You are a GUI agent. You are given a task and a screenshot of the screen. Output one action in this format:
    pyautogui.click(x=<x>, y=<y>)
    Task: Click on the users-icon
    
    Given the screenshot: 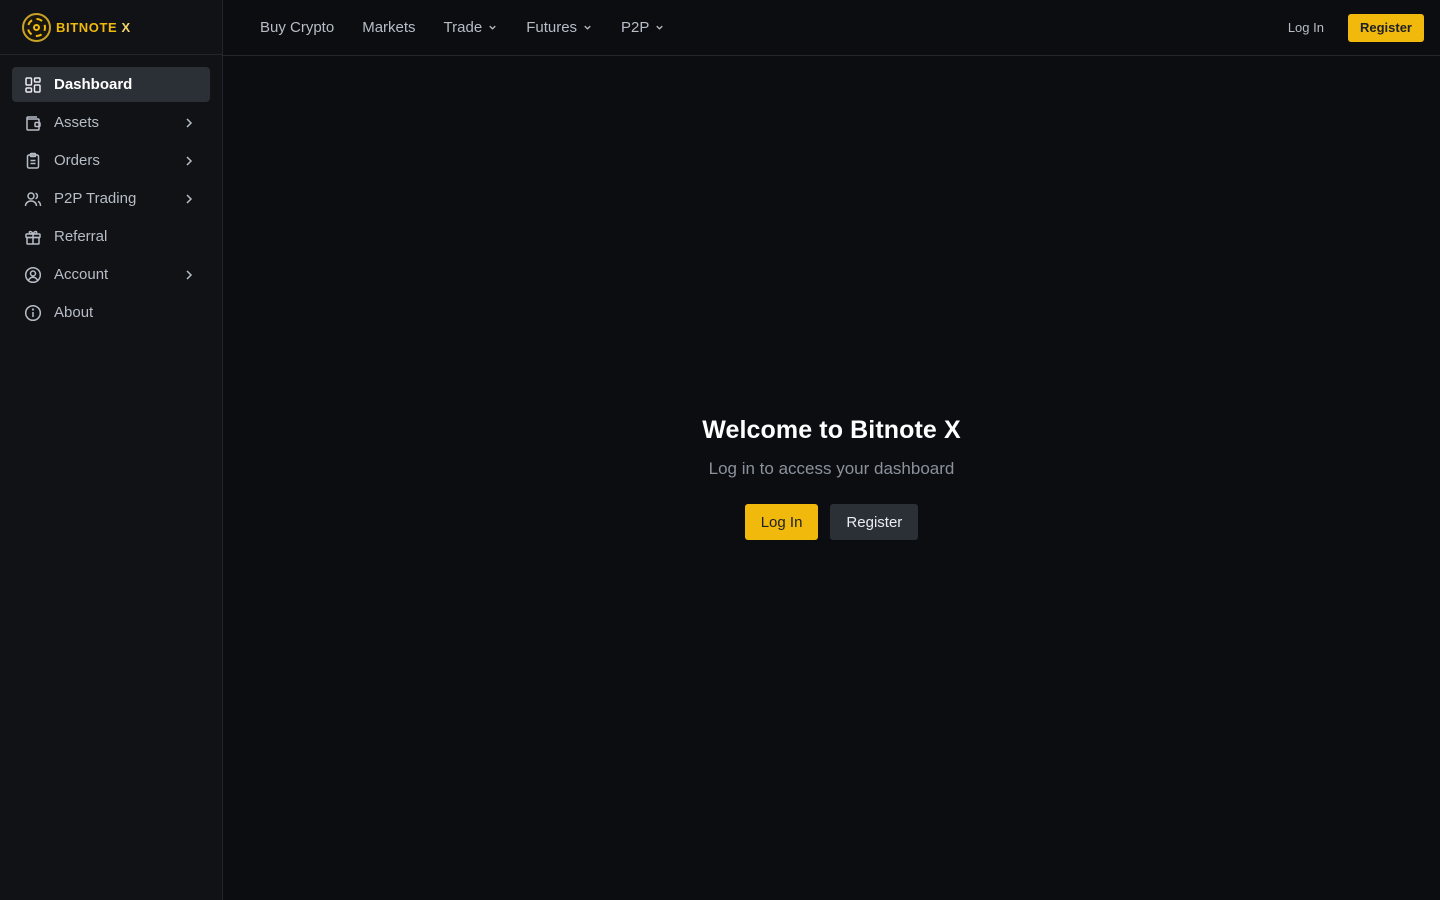 What is the action you would take?
    pyautogui.click(x=33, y=199)
    